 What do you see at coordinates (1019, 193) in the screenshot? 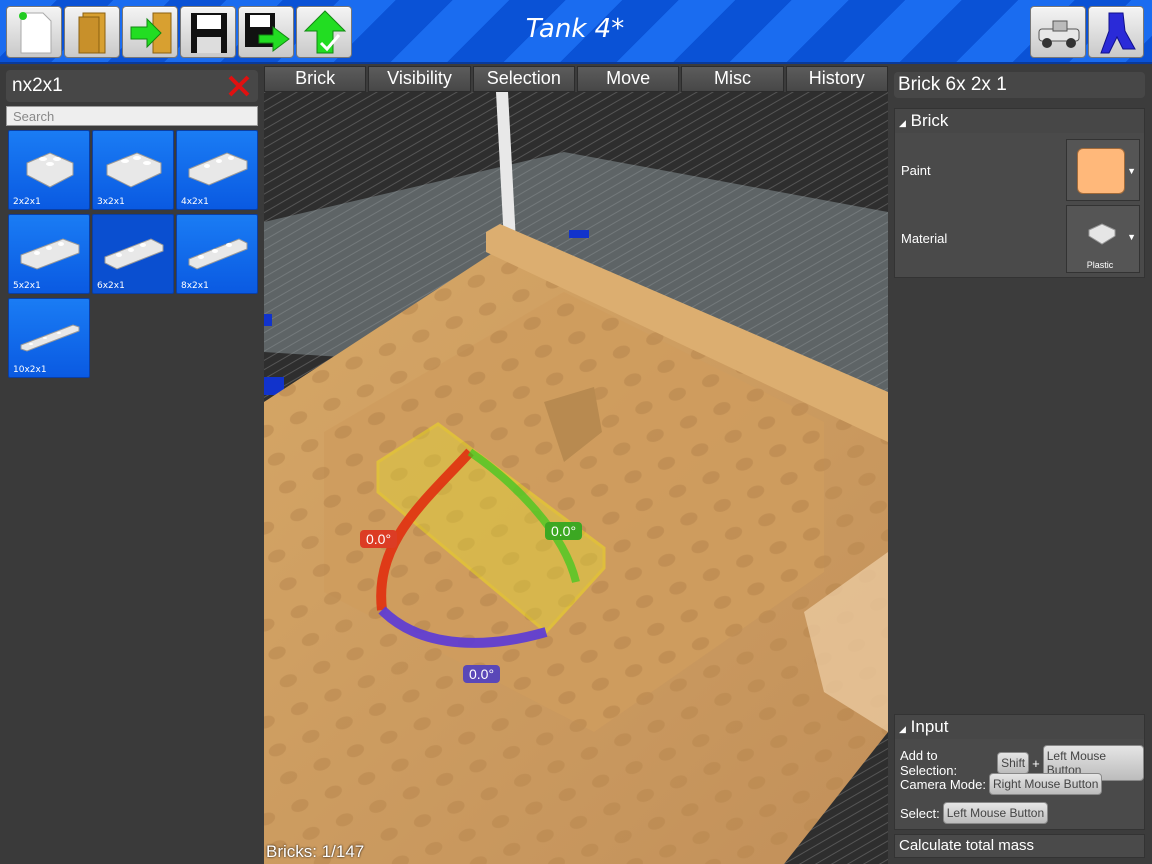
I see `brick-properties-section: ◢ Brick Paint ▼ Material ▼ Plastic` at bounding box center [1019, 193].